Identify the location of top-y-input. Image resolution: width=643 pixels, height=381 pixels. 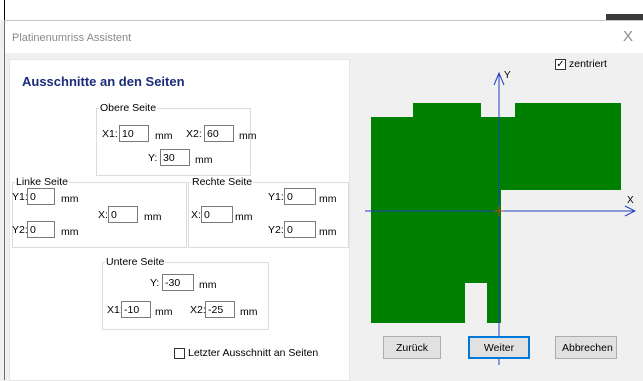
(175, 157).